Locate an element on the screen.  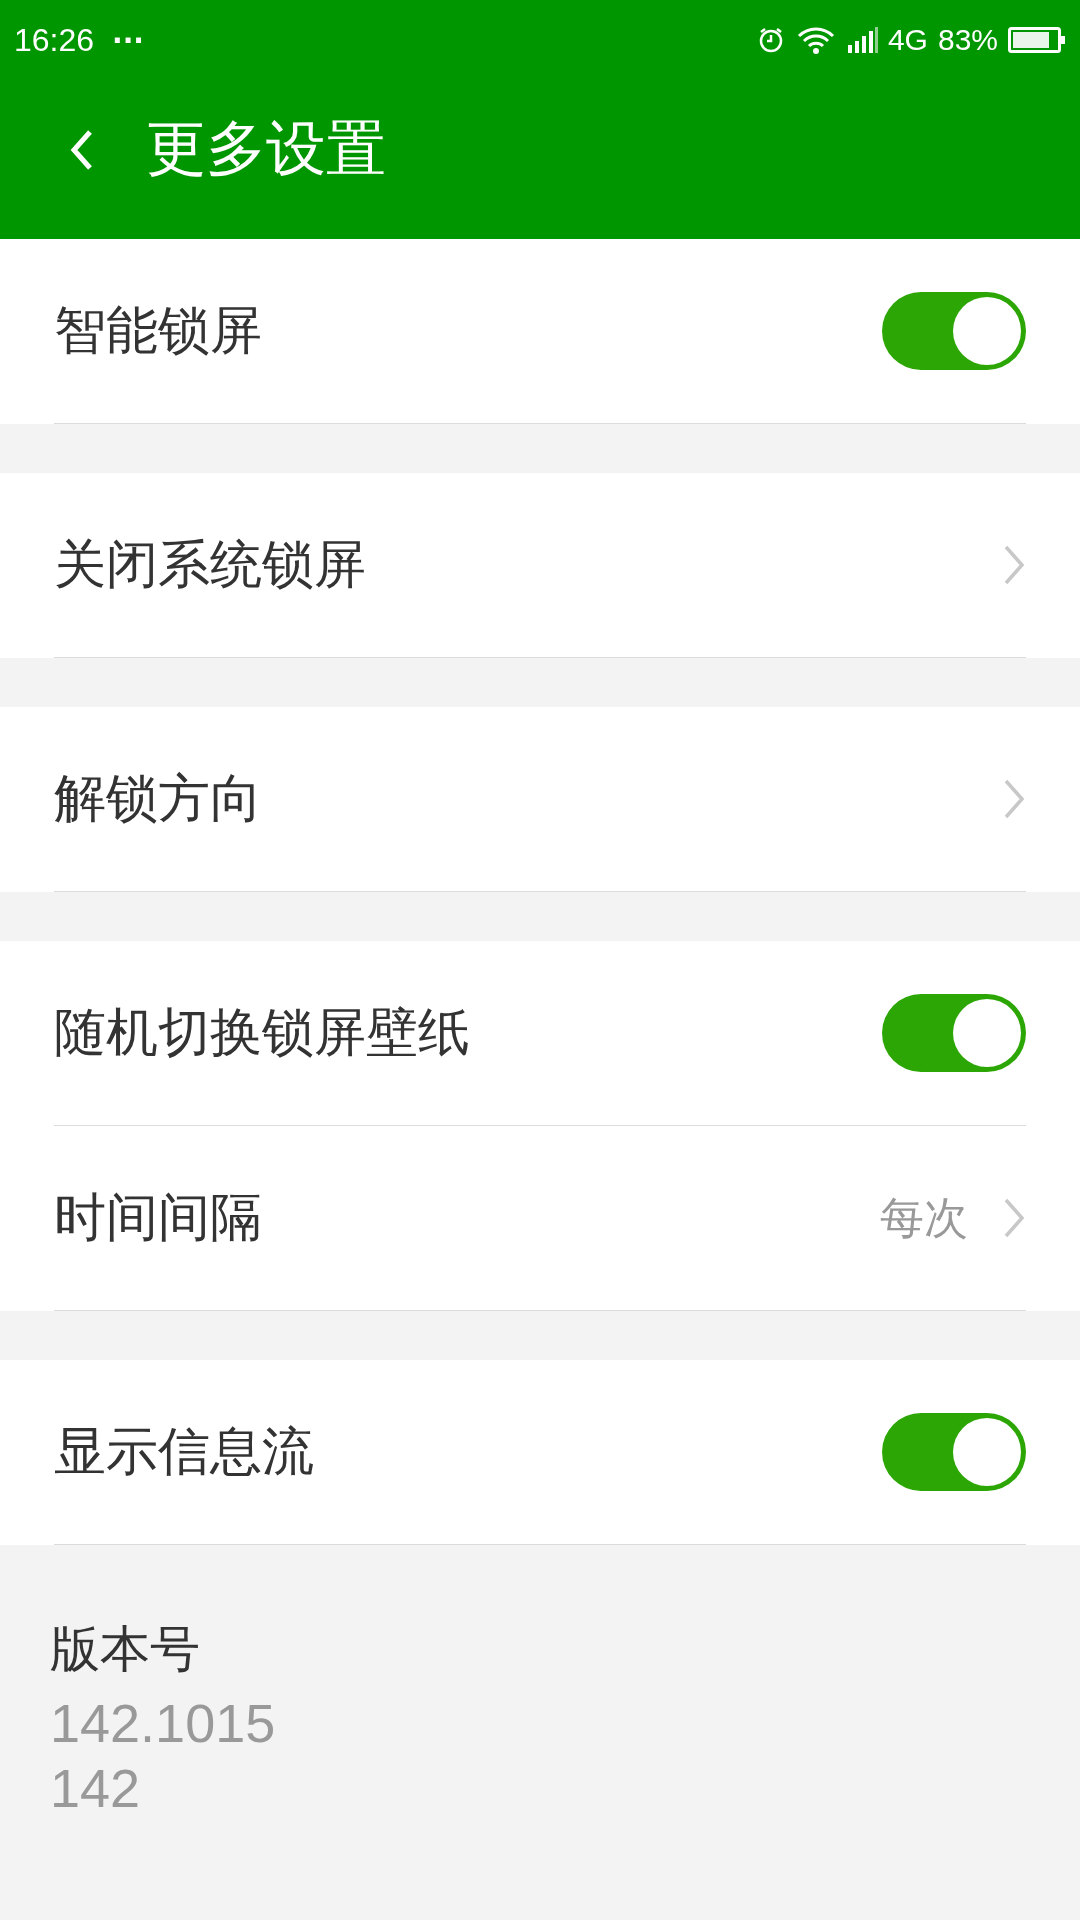
setting-label: 显示信息流 is located at coordinates (184, 1451).